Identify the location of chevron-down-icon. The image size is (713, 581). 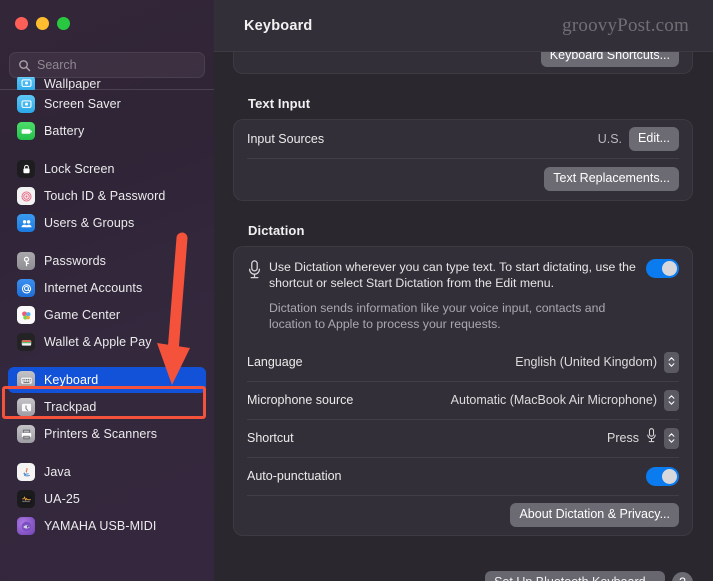
(671, 365).